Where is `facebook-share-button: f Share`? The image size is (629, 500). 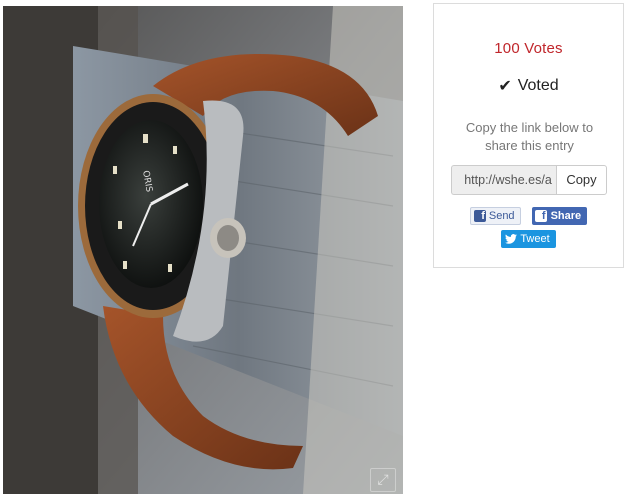
facebook-share-button: f Share is located at coordinates (559, 216).